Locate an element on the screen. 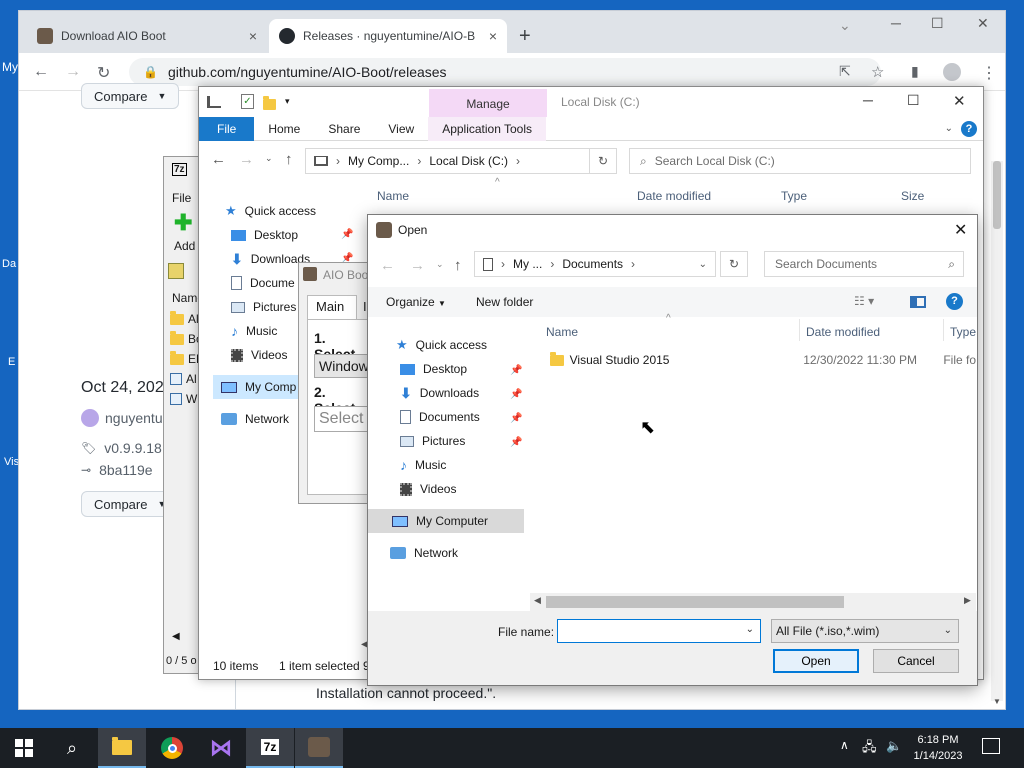  release-commit: ⊸ 8ba119e is located at coordinates (117, 470).